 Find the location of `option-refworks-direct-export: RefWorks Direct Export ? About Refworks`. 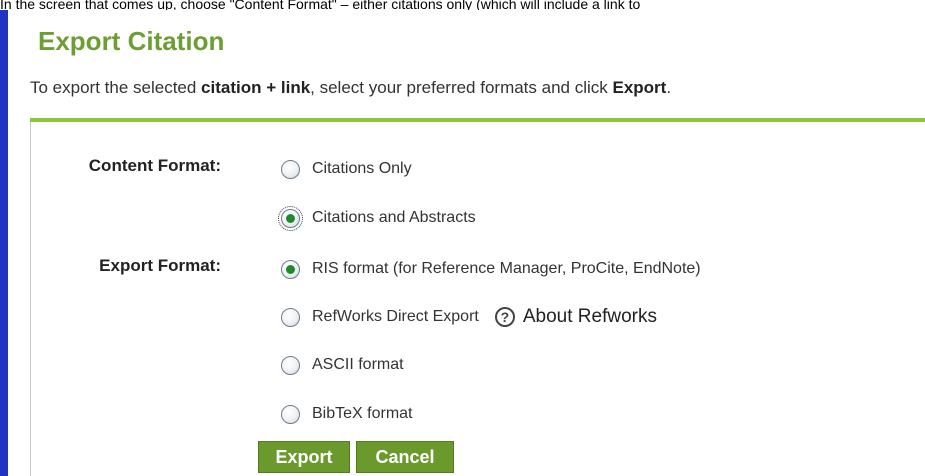

option-refworks-direct-export: RefWorks Direct Export ? About Refworks is located at coordinates (469, 317).